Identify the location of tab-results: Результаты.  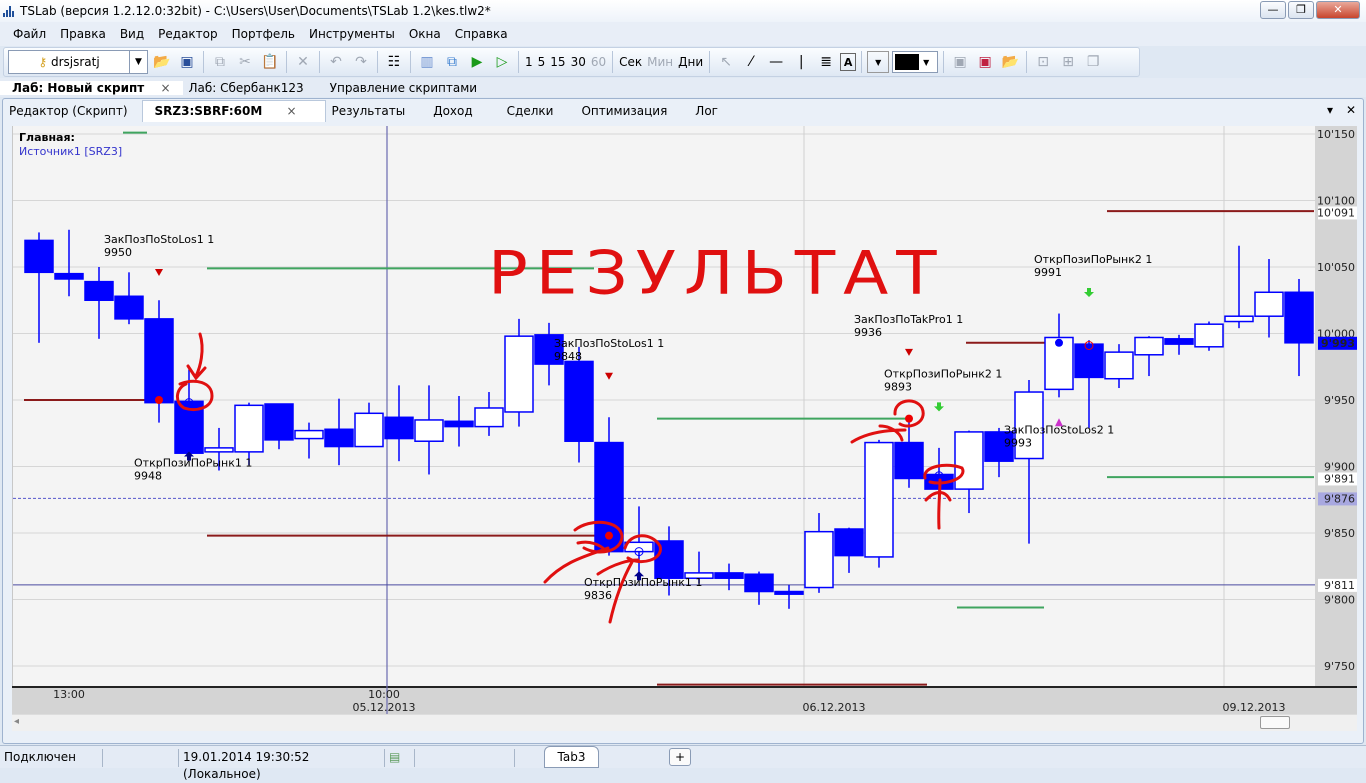
(373, 111).